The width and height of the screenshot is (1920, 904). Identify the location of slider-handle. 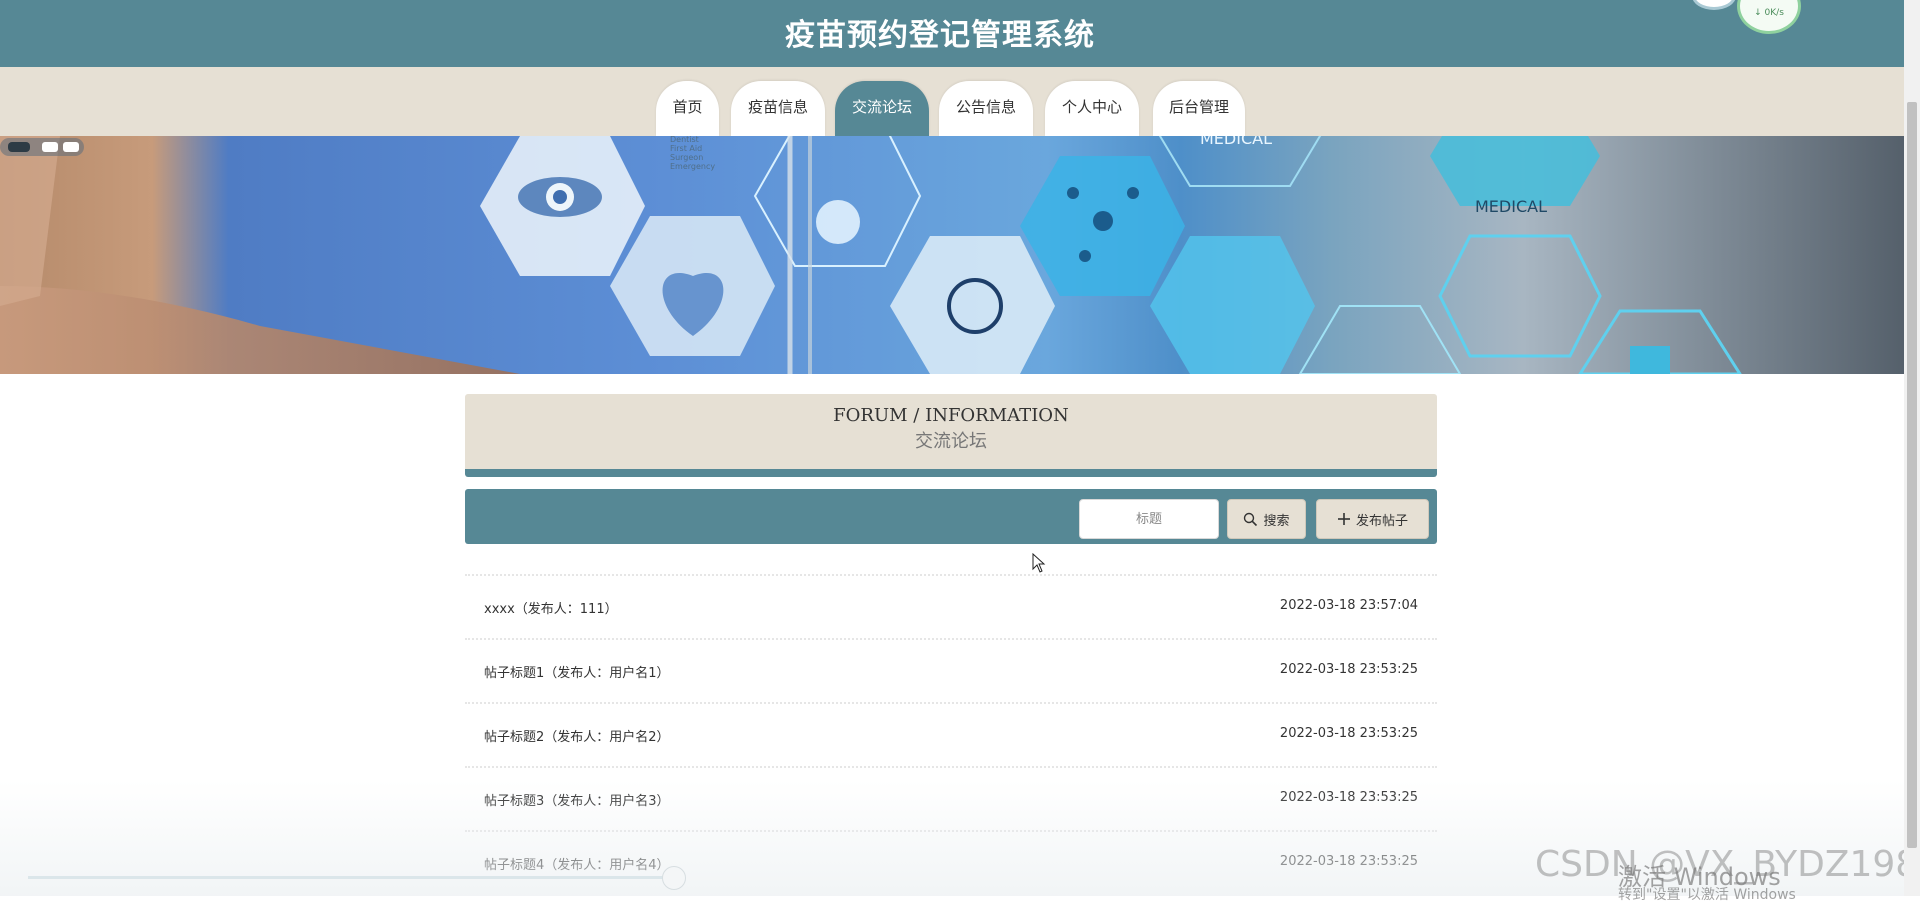
(674, 878).